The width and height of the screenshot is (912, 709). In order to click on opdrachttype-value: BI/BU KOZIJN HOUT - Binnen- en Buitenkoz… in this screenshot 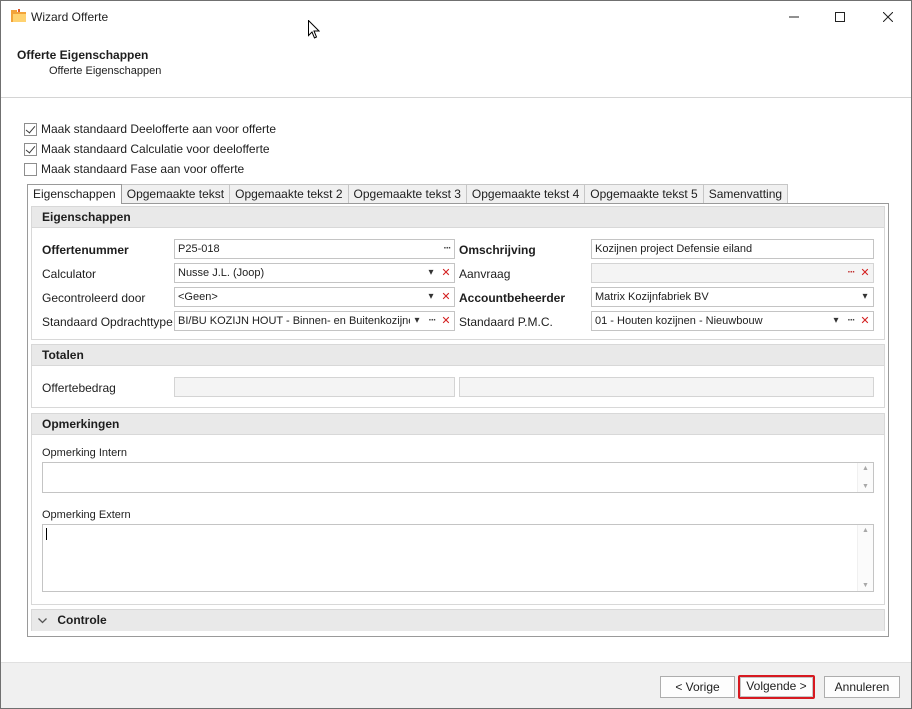, I will do `click(294, 321)`.